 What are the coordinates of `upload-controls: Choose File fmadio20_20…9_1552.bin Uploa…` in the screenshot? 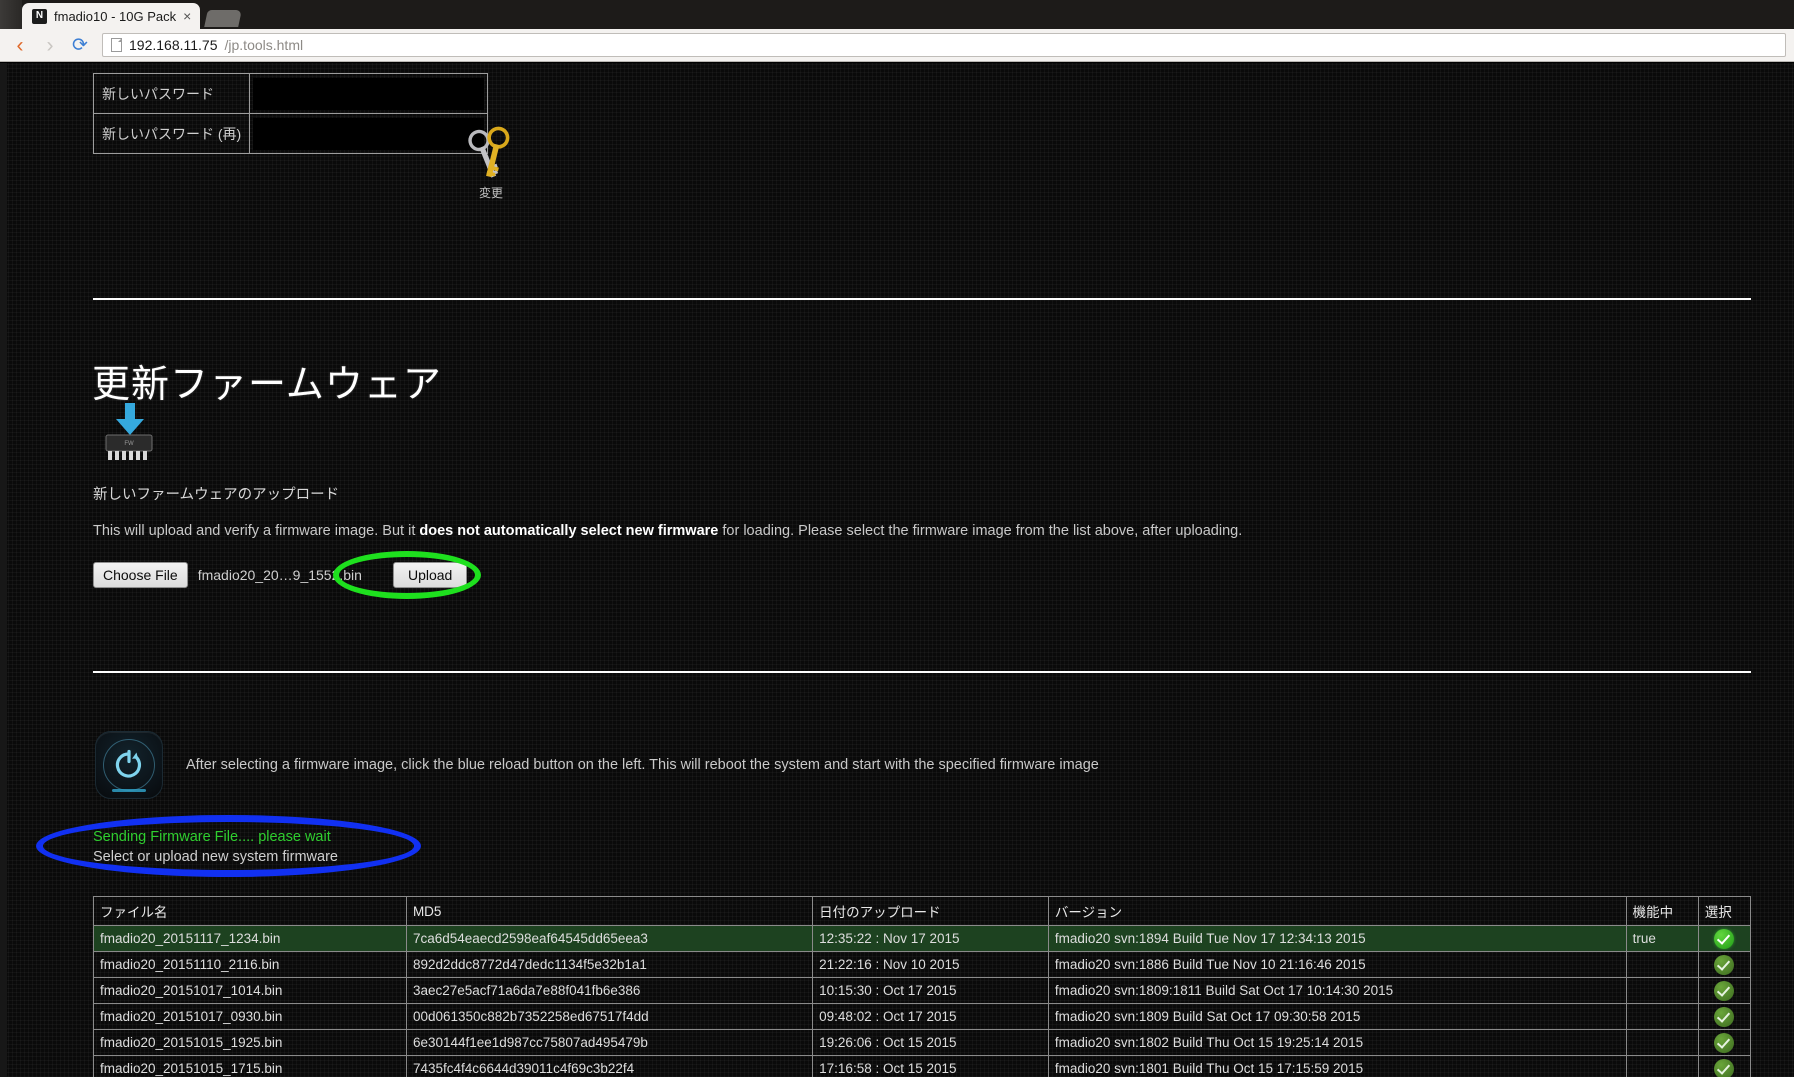 It's located at (280, 575).